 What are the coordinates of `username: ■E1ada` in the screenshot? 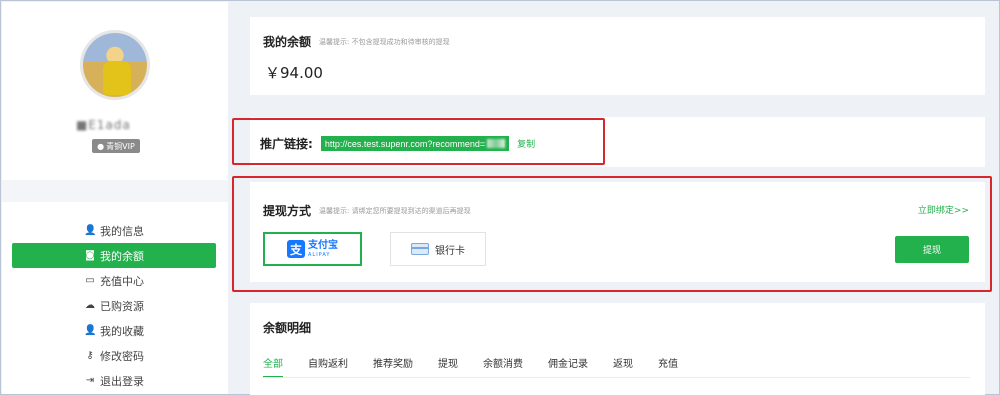 It's located at (103, 125).